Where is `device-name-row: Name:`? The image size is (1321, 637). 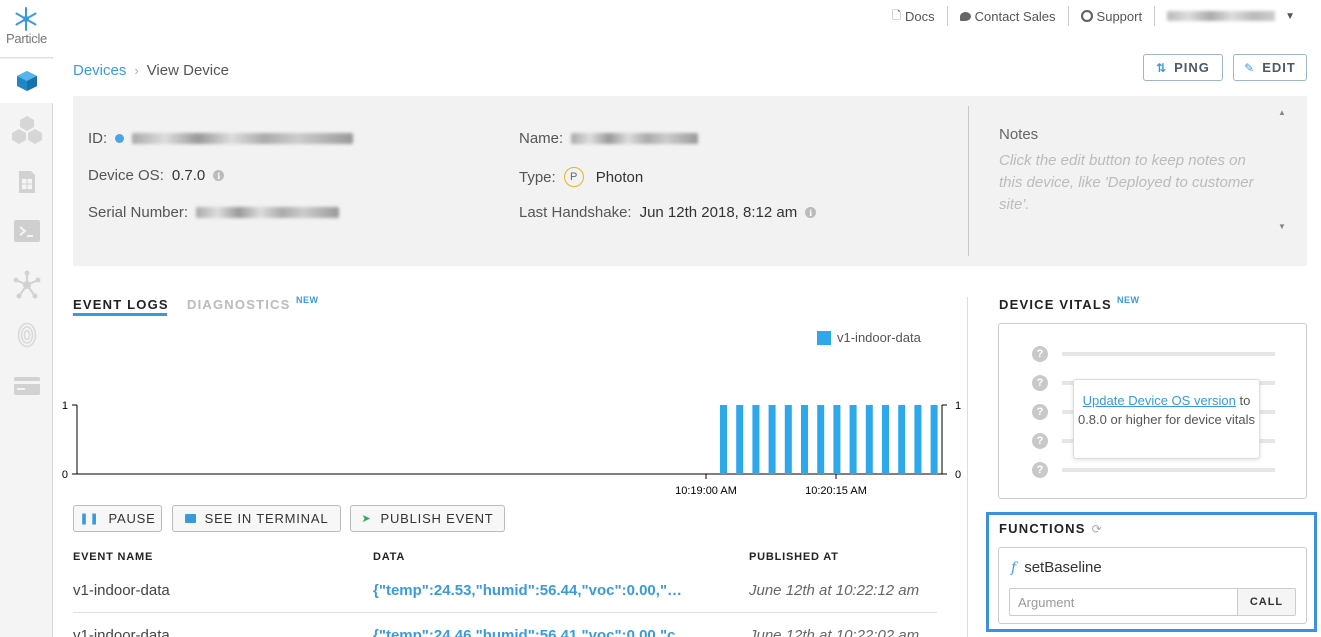
device-name-row: Name: is located at coordinates (609, 138).